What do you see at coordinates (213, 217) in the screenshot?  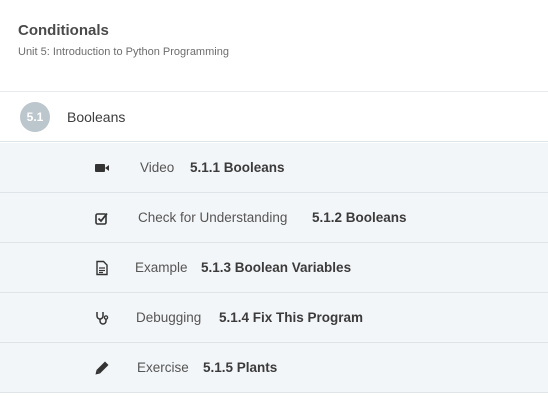 I see `lesson-type-label: Check for Understanding` at bounding box center [213, 217].